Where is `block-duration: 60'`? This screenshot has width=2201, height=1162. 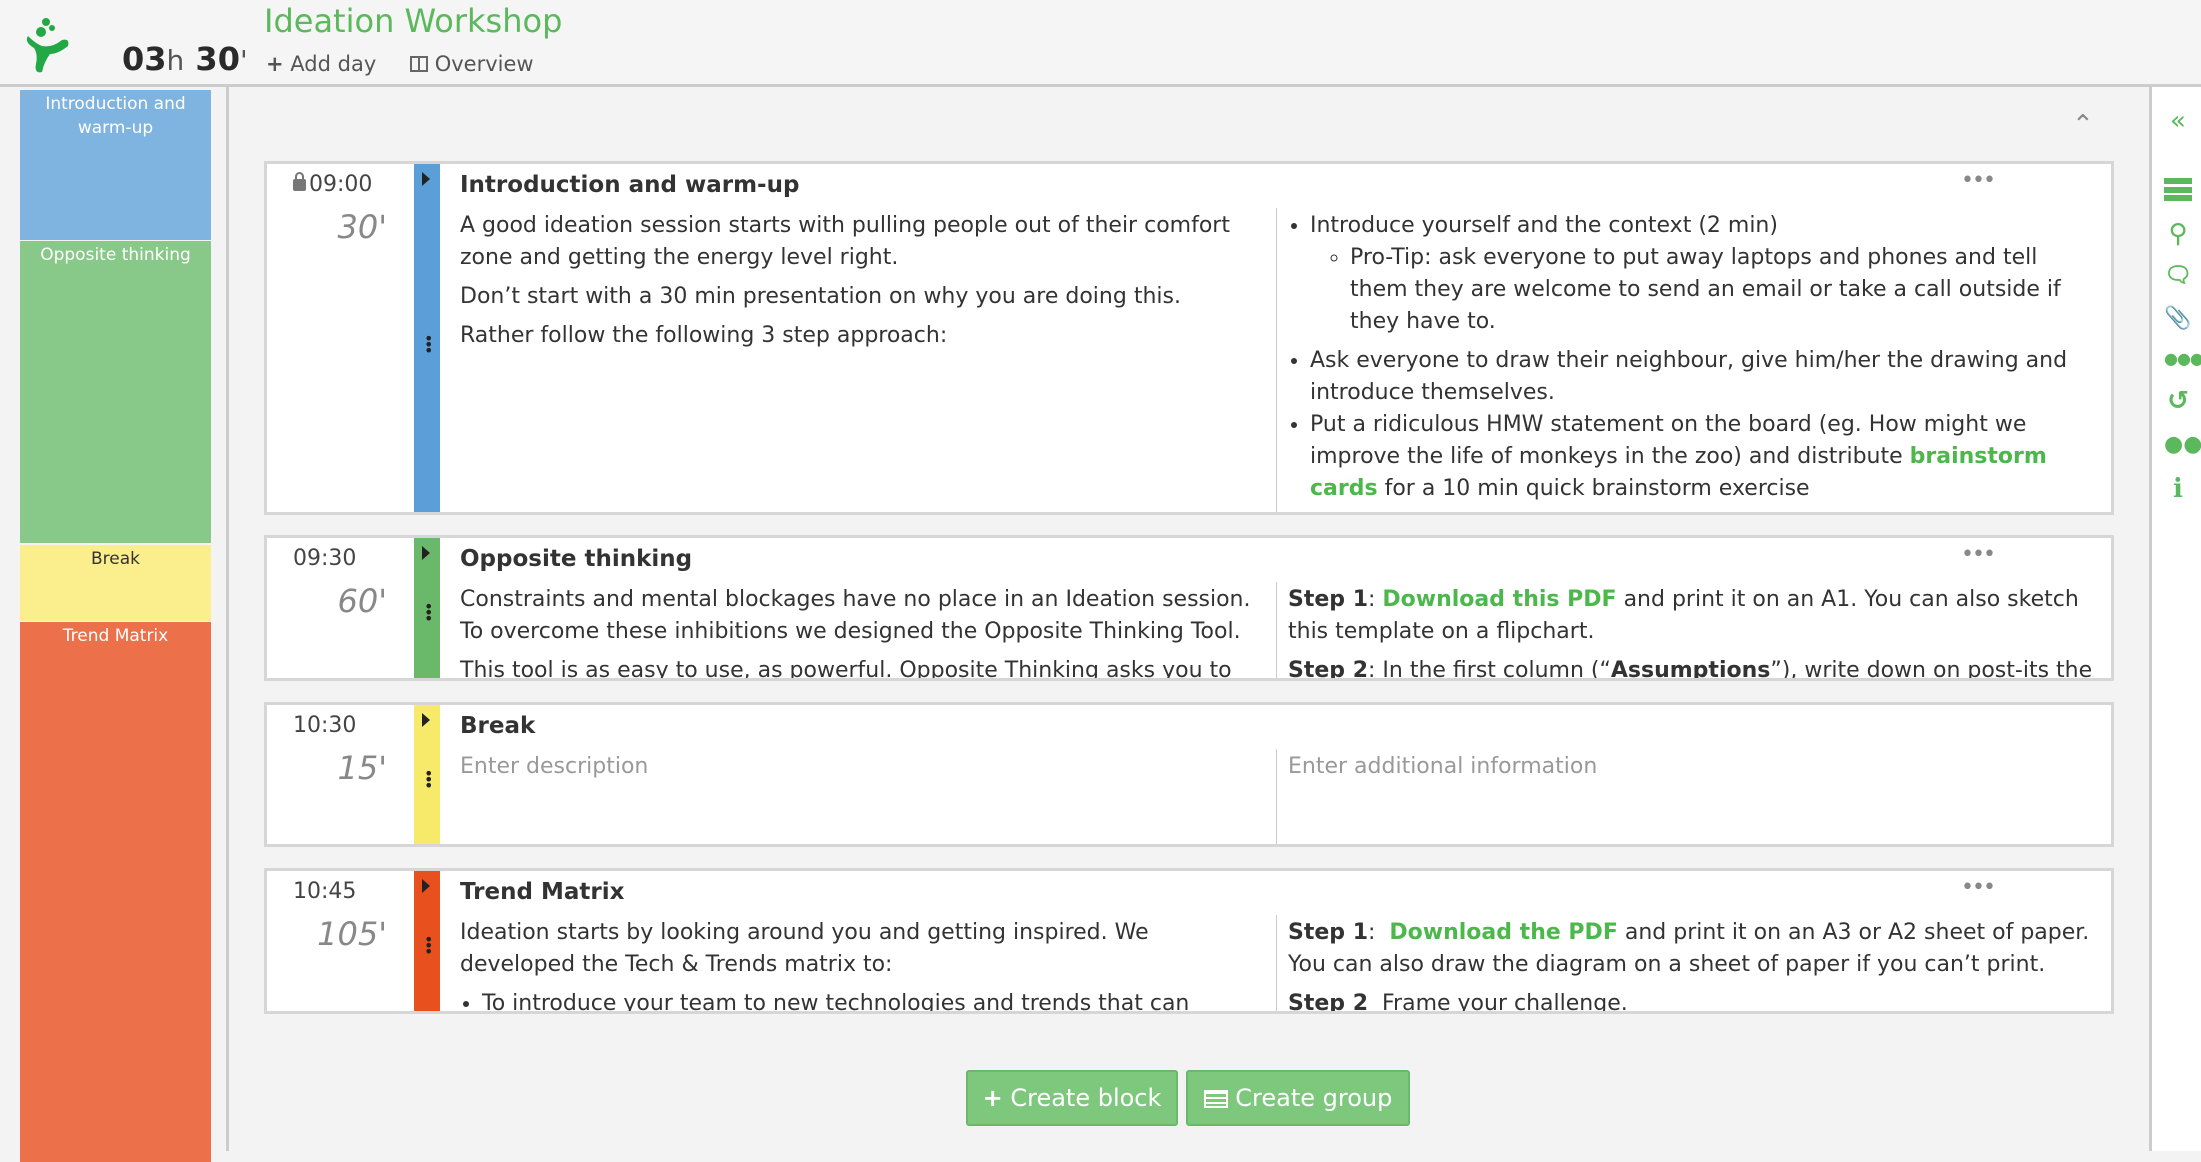
block-duration: 60' is located at coordinates (337, 601).